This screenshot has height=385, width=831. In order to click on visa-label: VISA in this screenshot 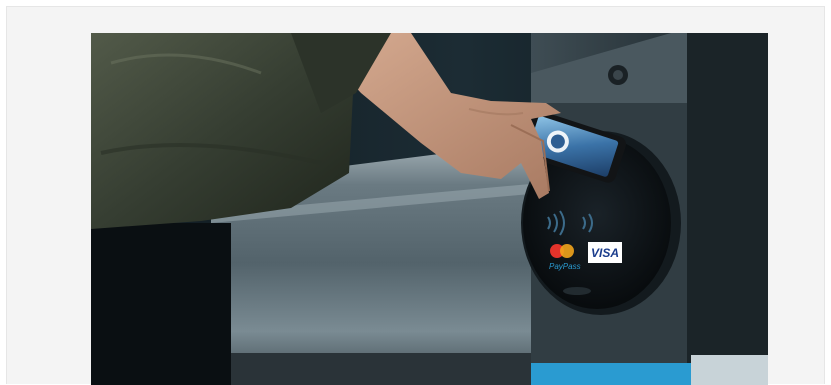, I will do `click(605, 253)`.